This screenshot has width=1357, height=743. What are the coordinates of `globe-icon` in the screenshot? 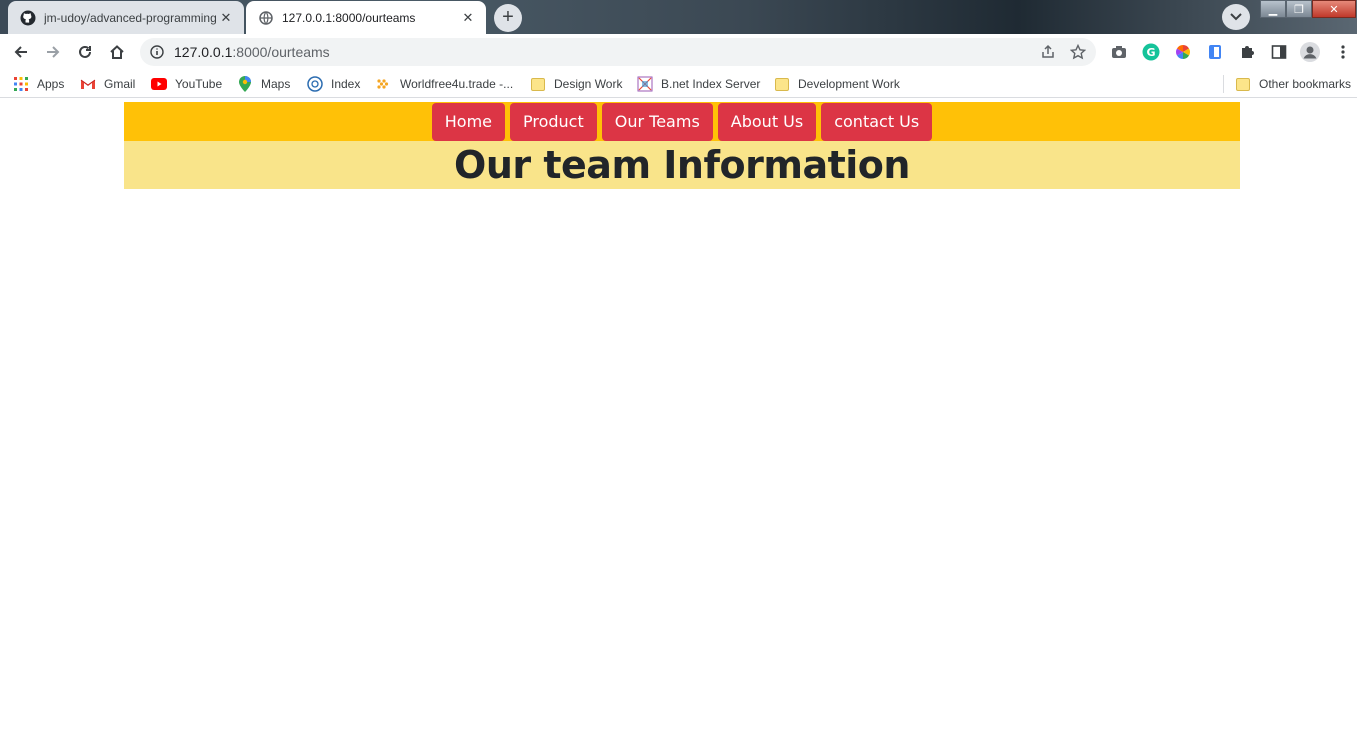 It's located at (266, 18).